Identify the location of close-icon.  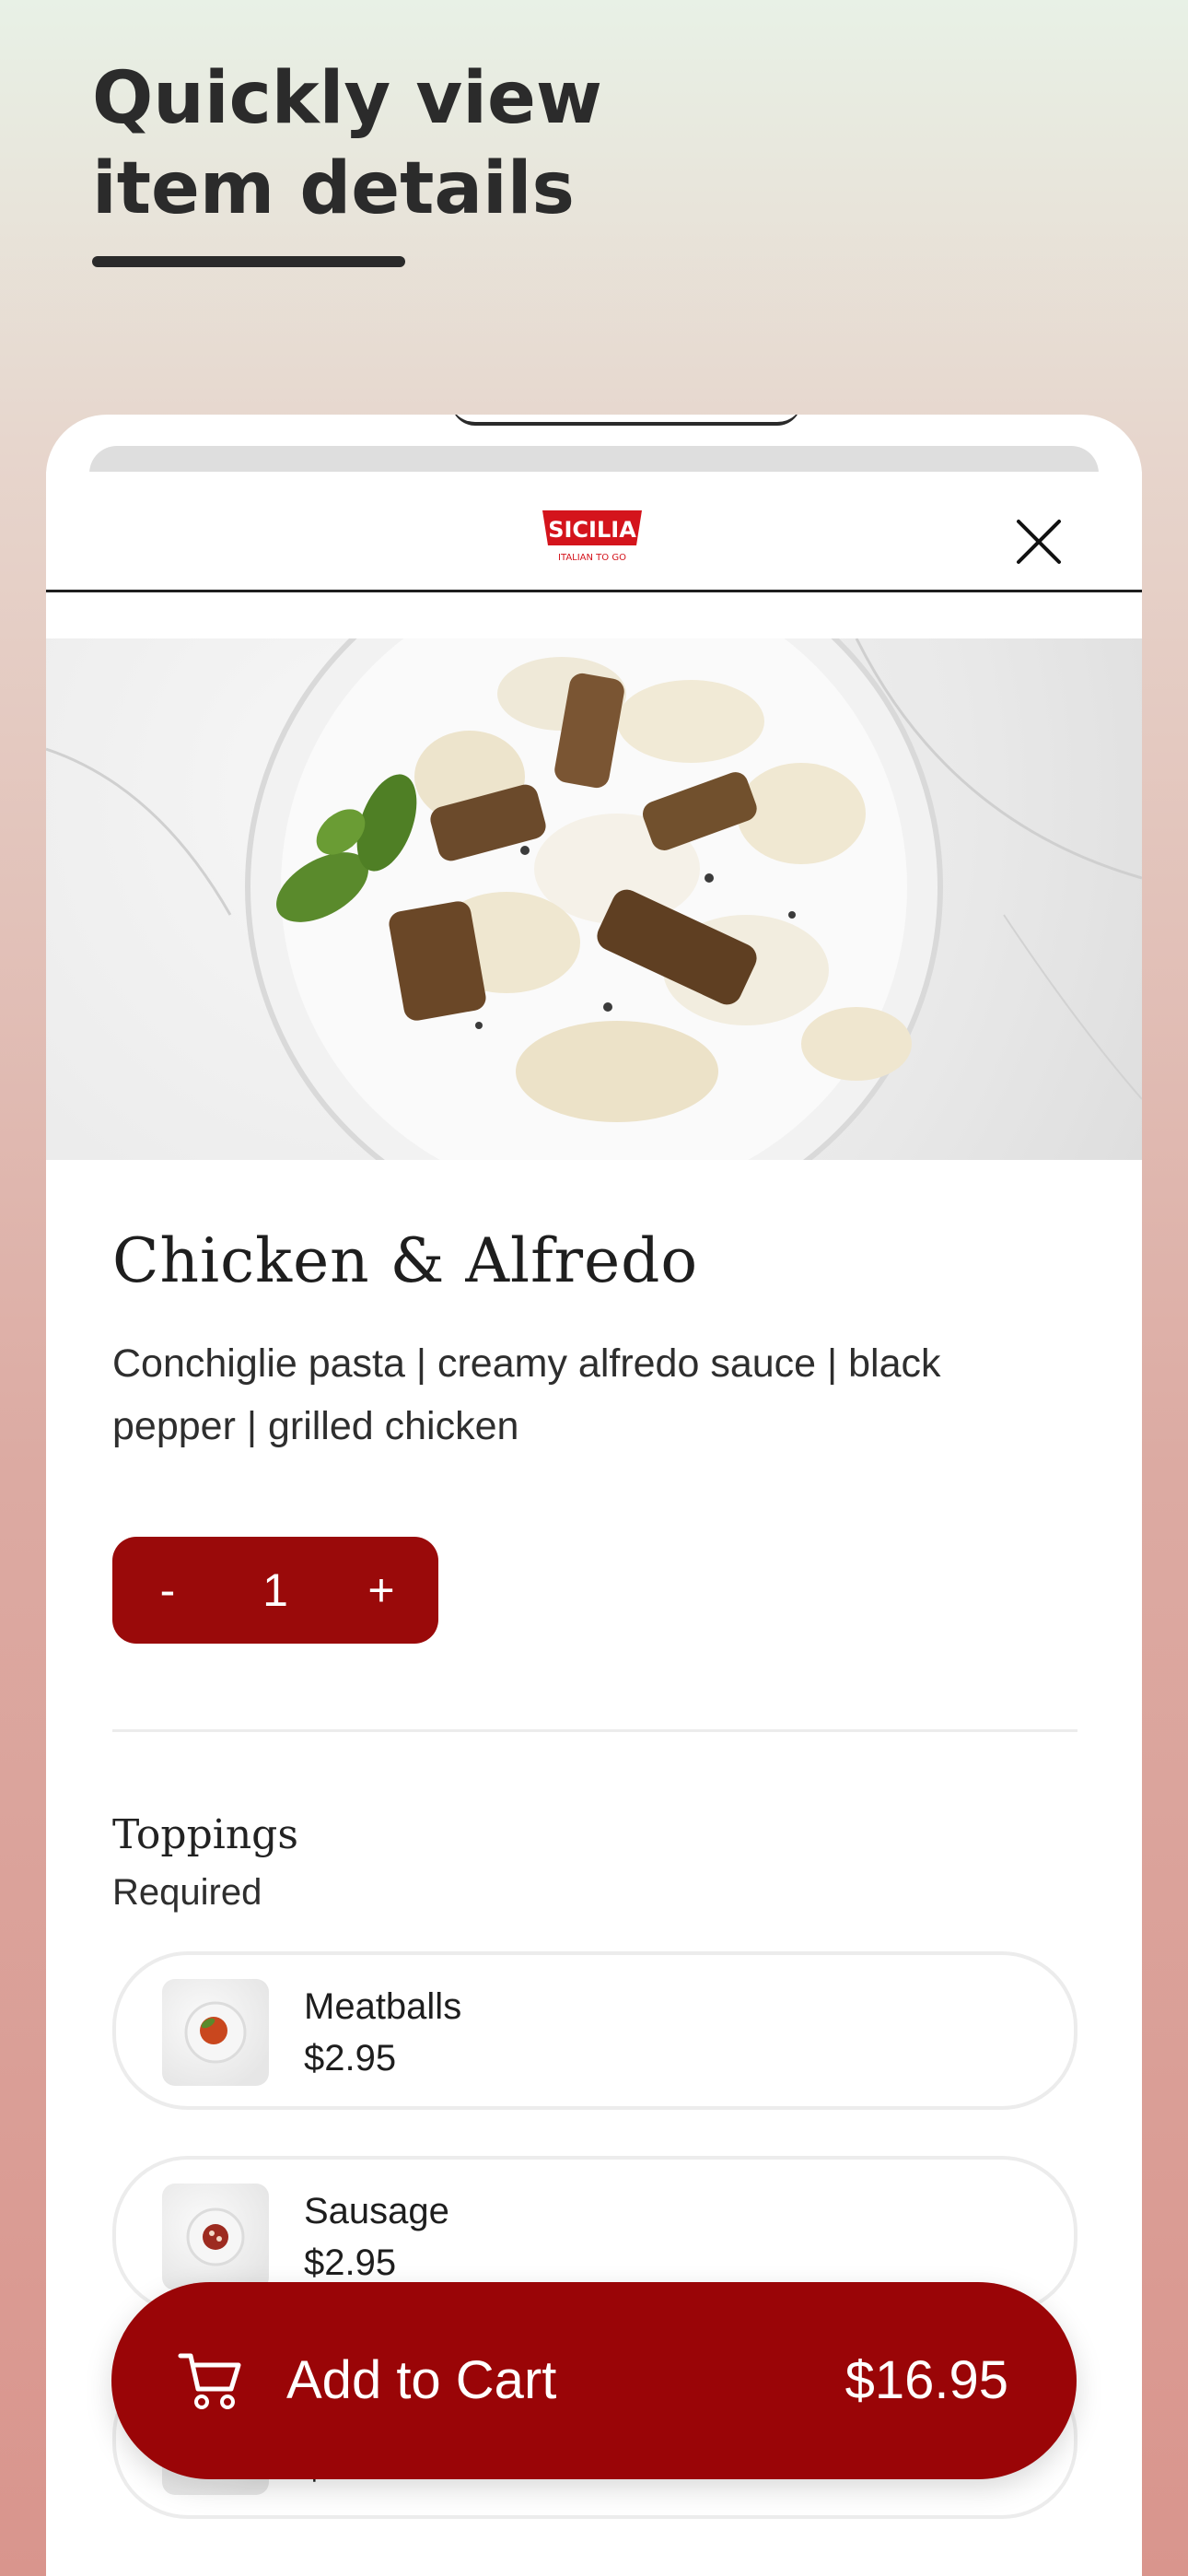
(1039, 542).